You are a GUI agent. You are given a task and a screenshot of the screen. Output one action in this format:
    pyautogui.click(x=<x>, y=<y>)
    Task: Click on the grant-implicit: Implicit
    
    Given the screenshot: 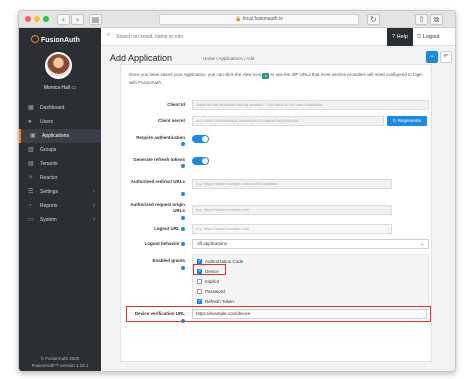 What is the action you would take?
    pyautogui.click(x=208, y=281)
    